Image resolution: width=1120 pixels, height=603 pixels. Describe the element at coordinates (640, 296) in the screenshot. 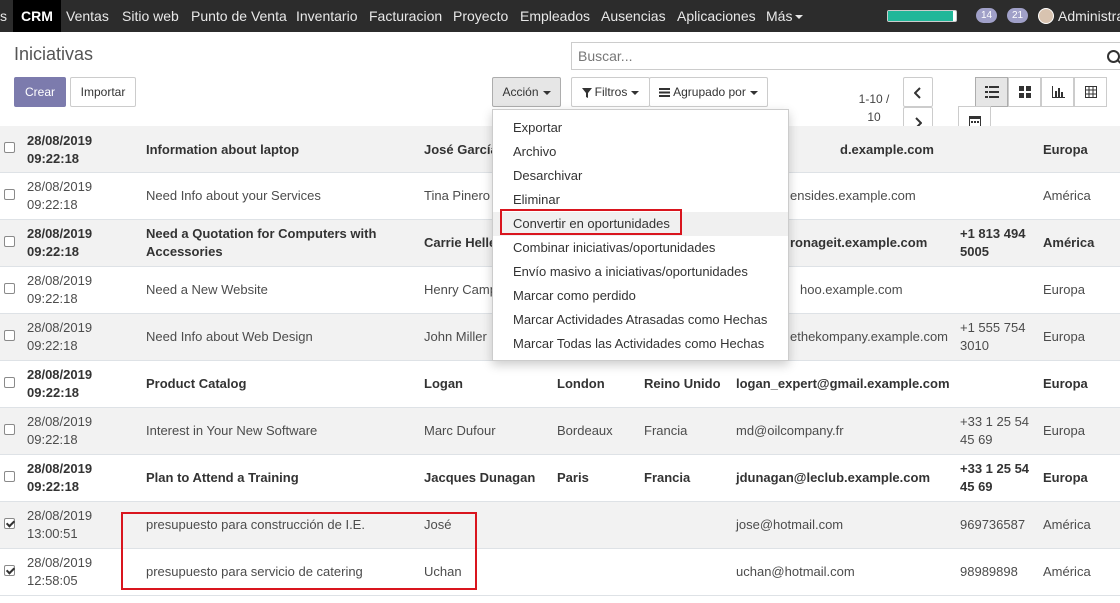

I see `menu-item-mark-lost: Marcar como perdido` at that location.